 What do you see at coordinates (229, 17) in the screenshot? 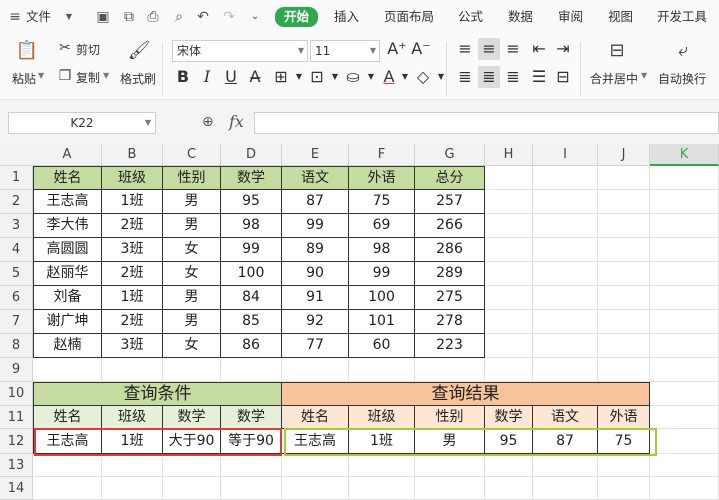
I see `redo-icon: ↷` at bounding box center [229, 17].